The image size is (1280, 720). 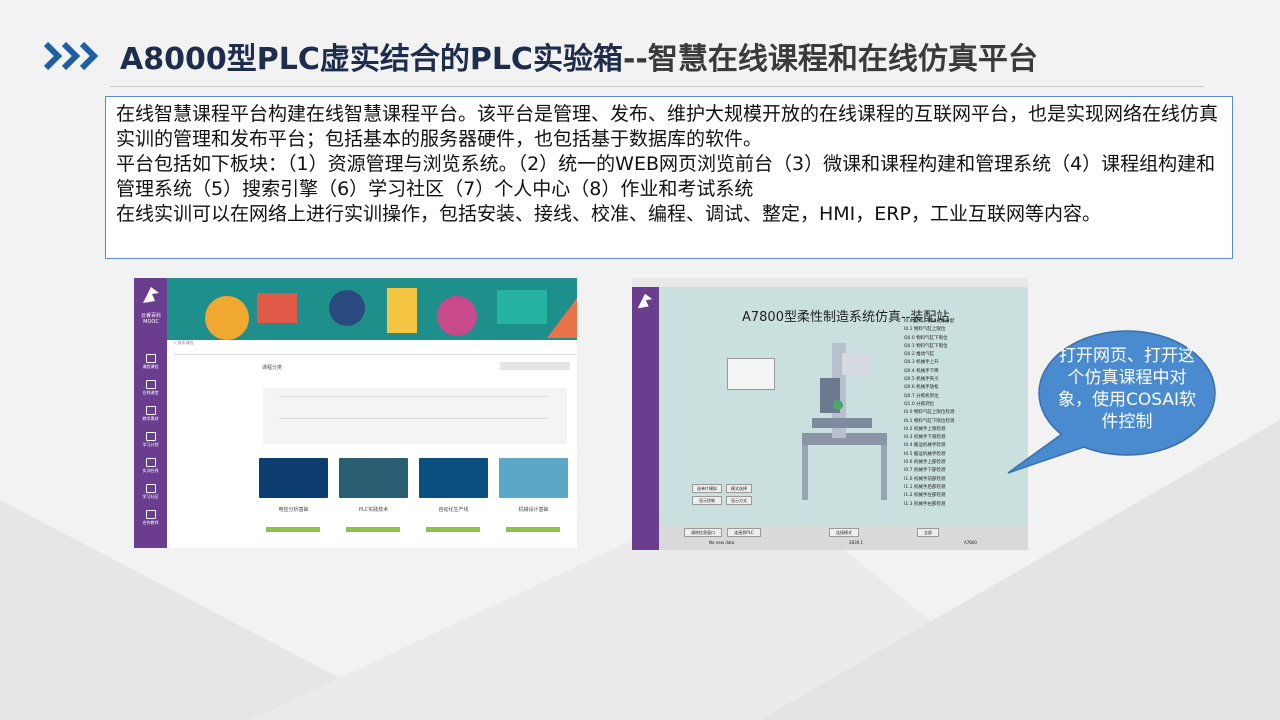 I want to click on classroom-icon, so click(x=150, y=384).